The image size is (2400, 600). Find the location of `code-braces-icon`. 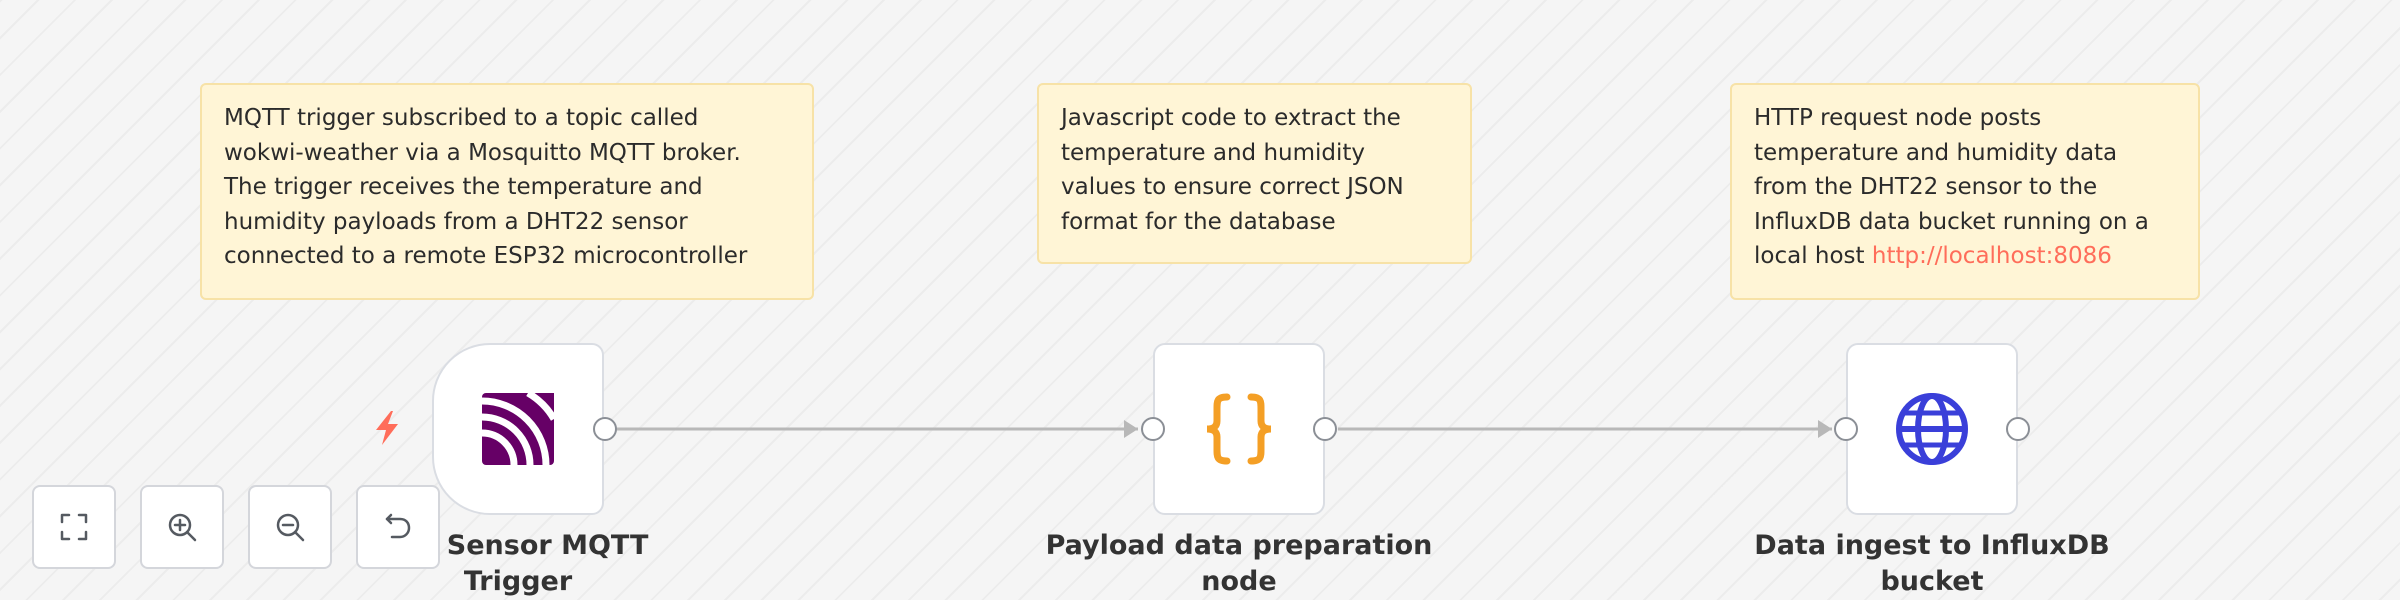

code-braces-icon is located at coordinates (1239, 429).